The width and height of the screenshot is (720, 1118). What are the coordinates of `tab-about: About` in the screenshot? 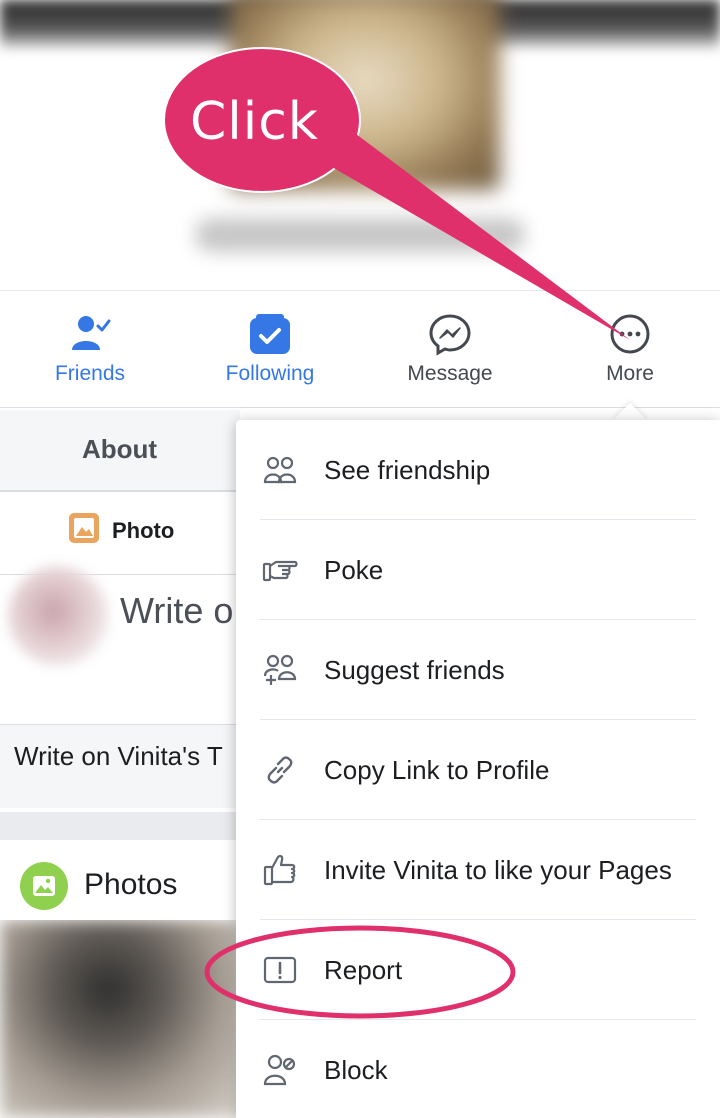 It's located at (119, 449).